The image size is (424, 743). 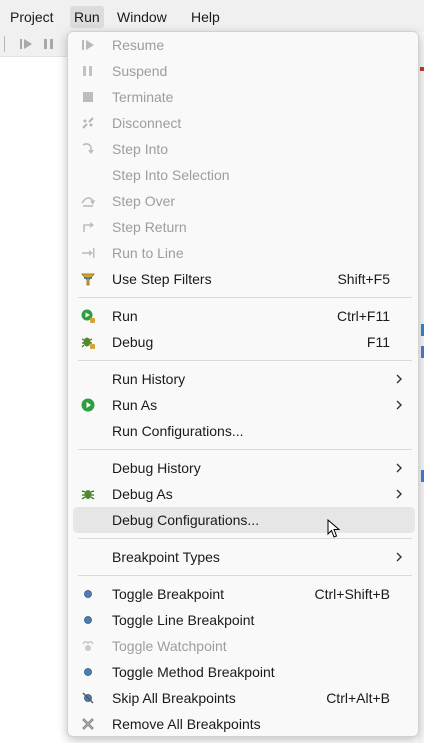 I want to click on step-into-icon, so click(x=88, y=149).